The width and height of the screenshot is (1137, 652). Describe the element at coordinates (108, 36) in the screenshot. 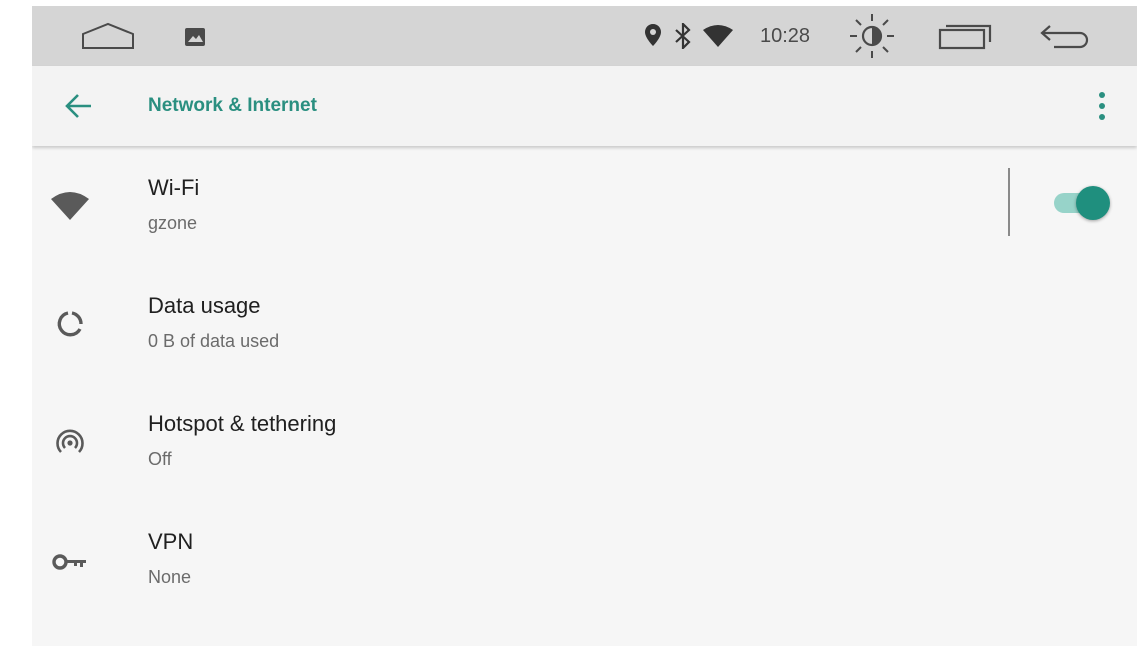

I see `home-icon` at that location.